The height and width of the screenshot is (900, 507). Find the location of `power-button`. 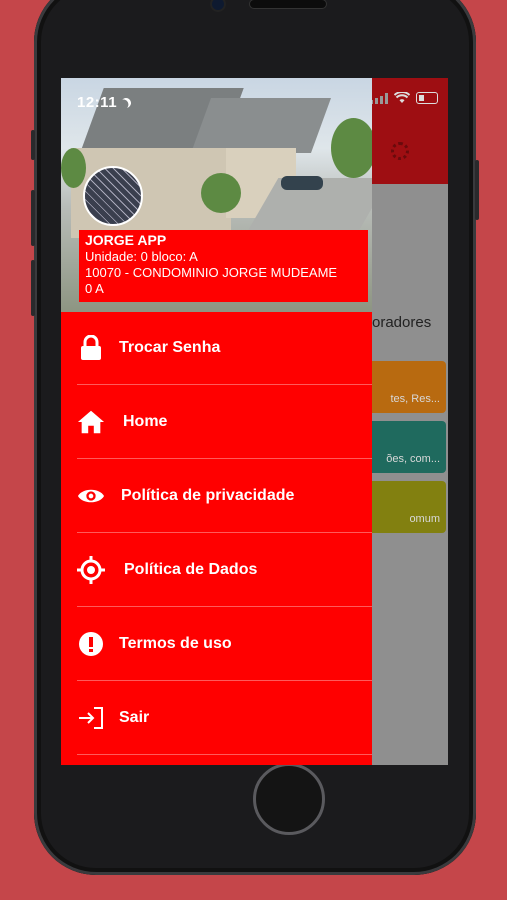

power-button is located at coordinates (477, 190).